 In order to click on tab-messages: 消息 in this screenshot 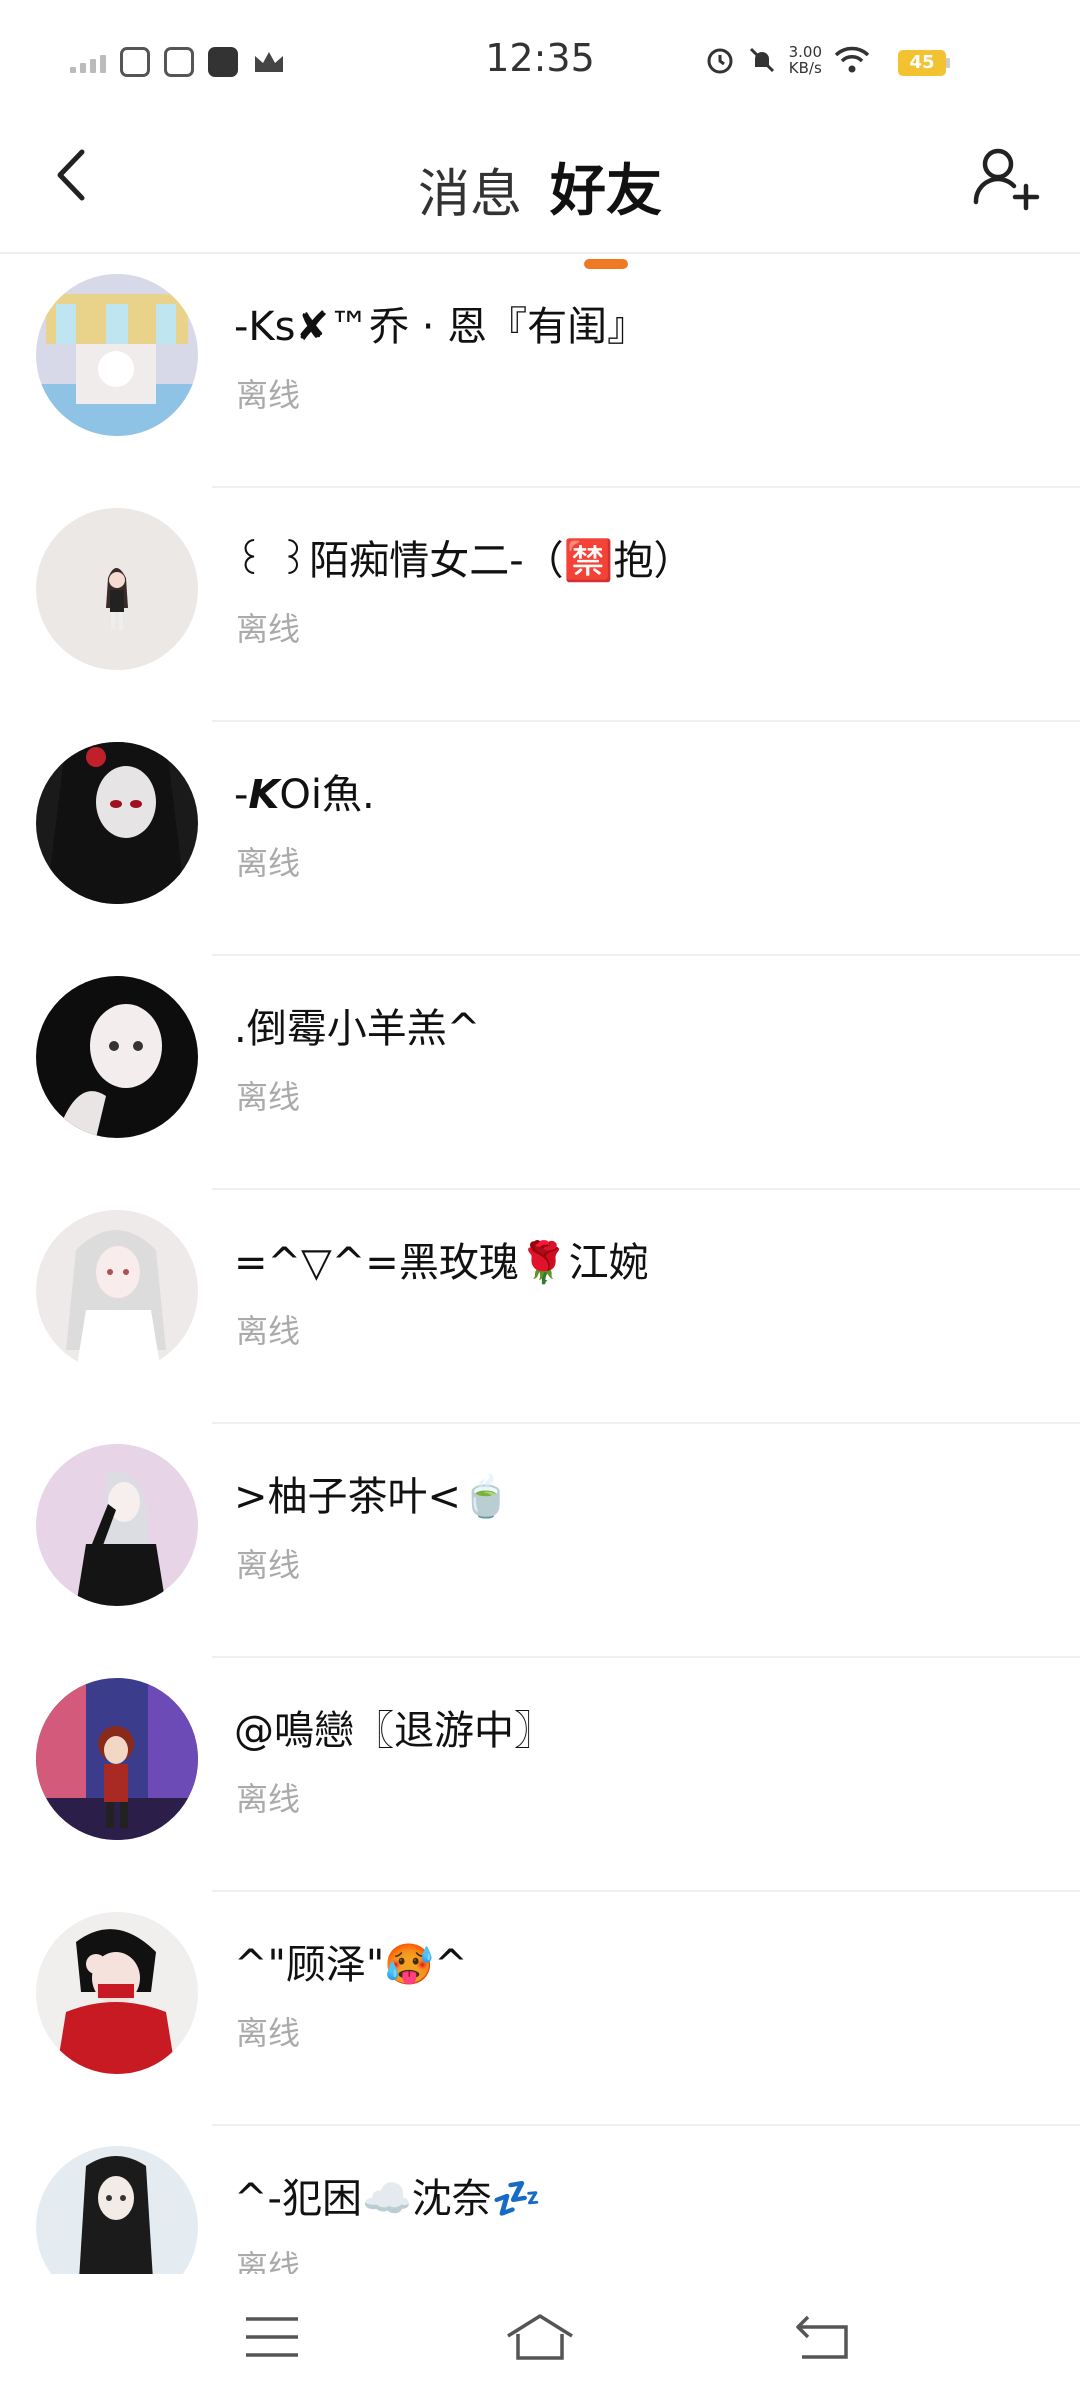, I will do `click(470, 189)`.